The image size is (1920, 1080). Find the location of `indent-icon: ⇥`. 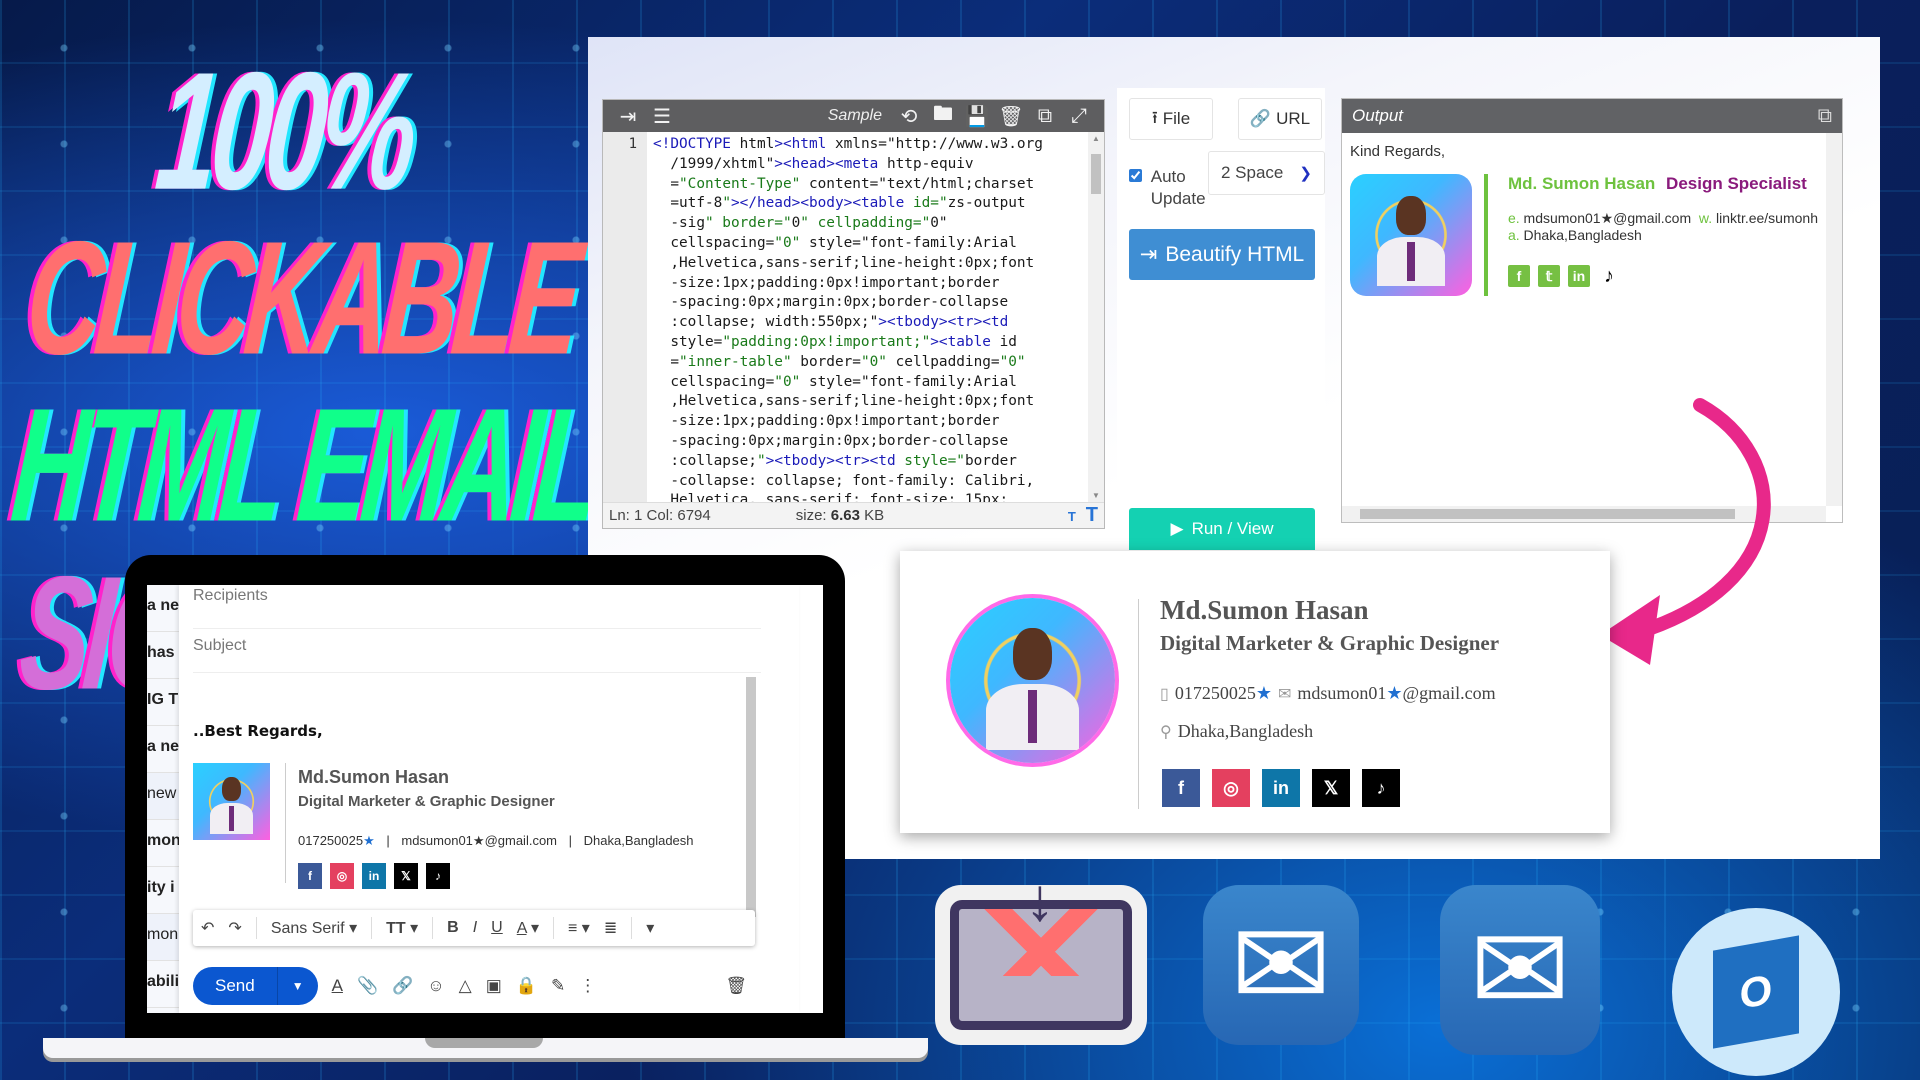

indent-icon: ⇥ is located at coordinates (628, 116).